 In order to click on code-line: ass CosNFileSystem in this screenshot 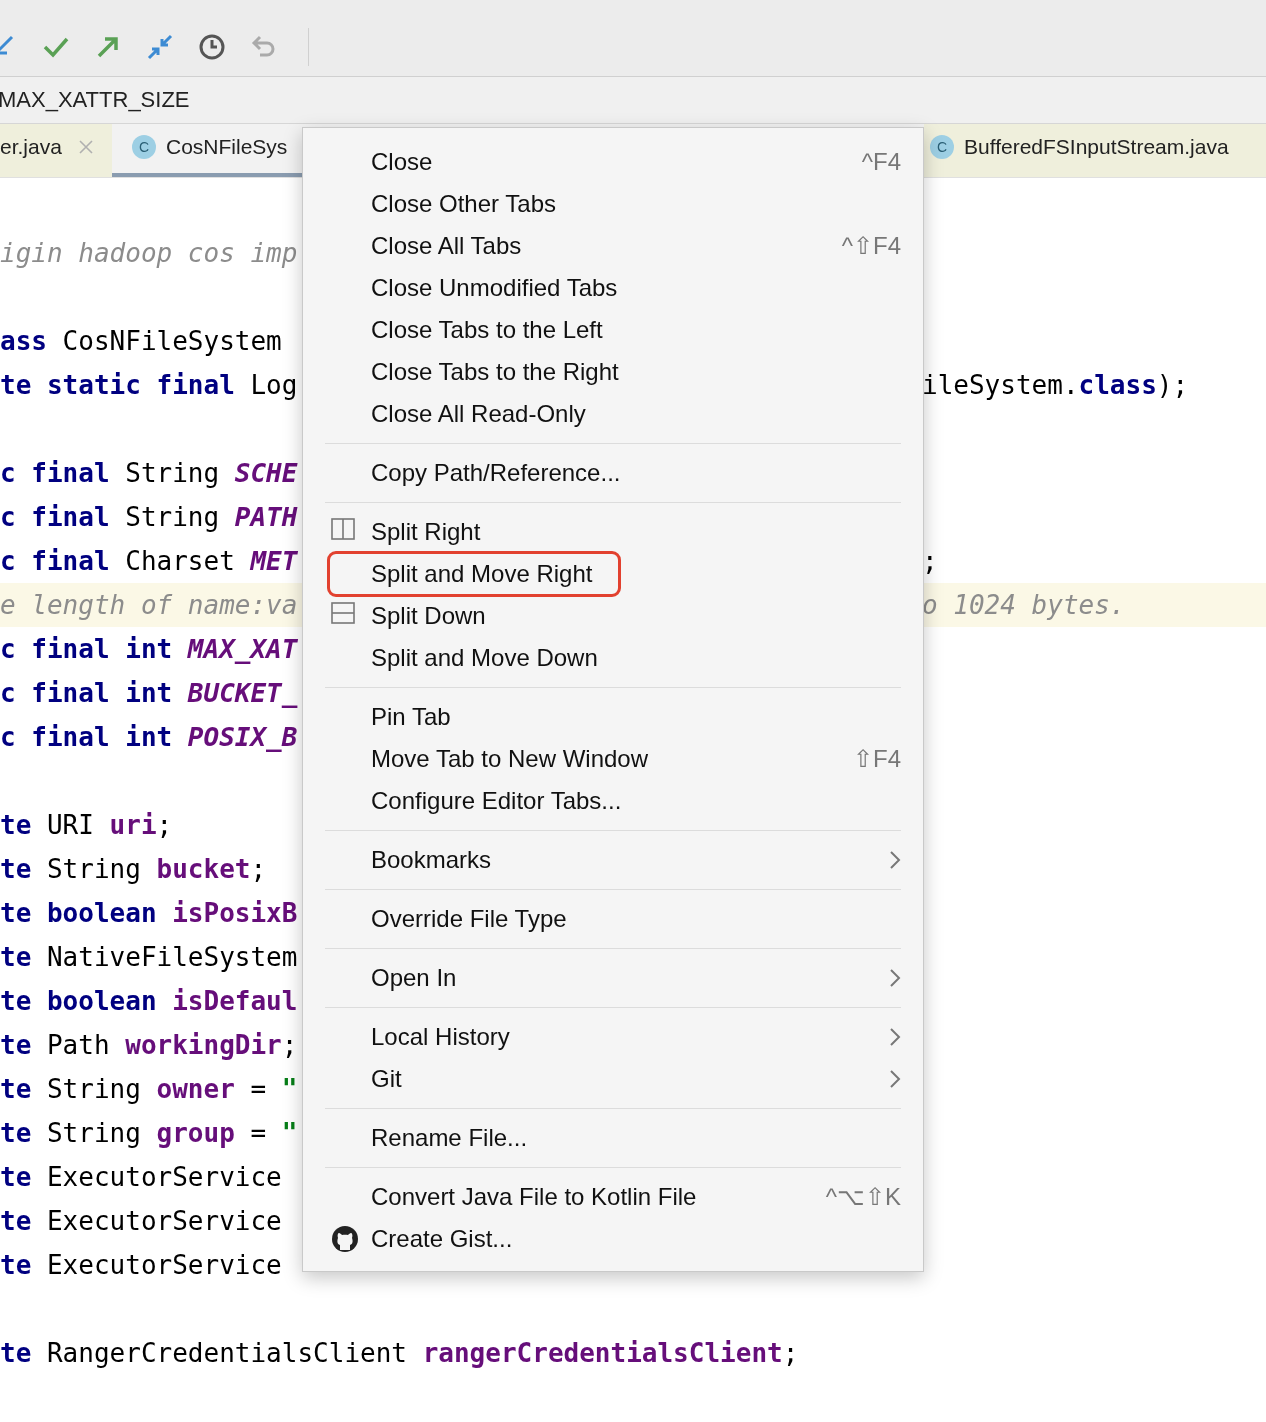, I will do `click(141, 341)`.